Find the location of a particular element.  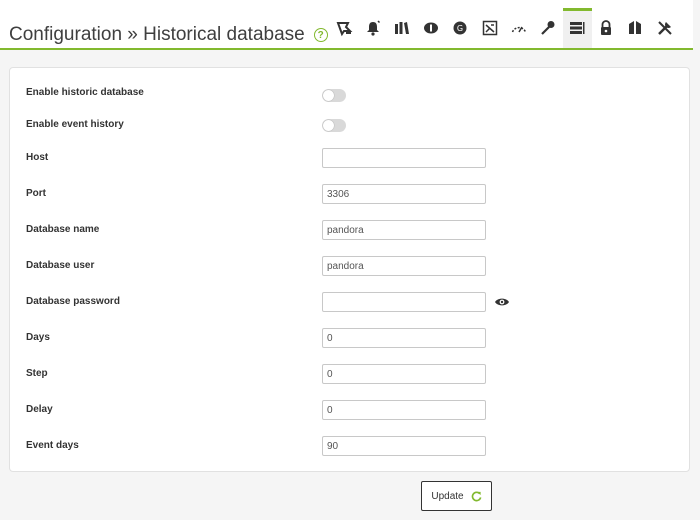

historical-database-icon is located at coordinates (577, 28).